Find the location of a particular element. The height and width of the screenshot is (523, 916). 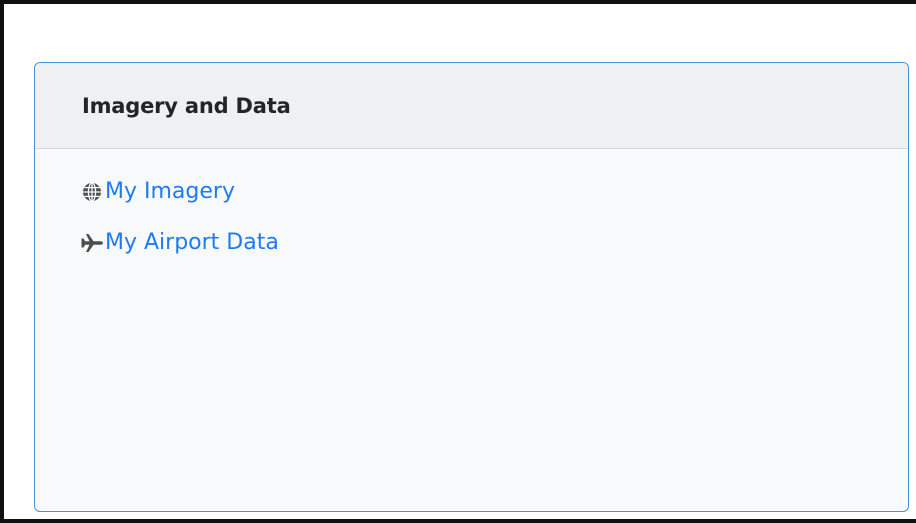

globe-icon is located at coordinates (92, 192).